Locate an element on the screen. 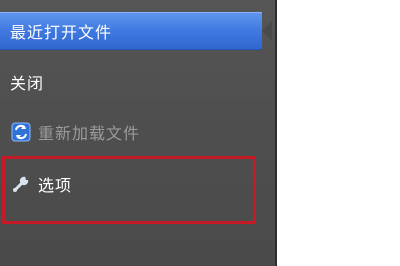  menu-item-label: 关闭 is located at coordinates (27, 83).